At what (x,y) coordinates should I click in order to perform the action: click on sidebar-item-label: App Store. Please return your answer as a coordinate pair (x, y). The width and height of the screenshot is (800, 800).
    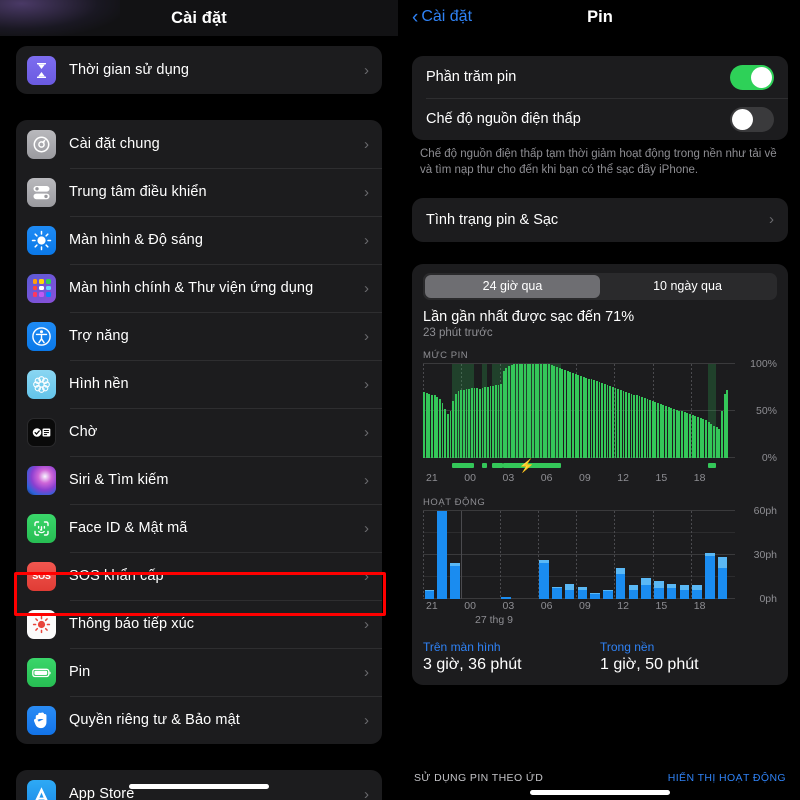
    Looking at the image, I should click on (102, 793).